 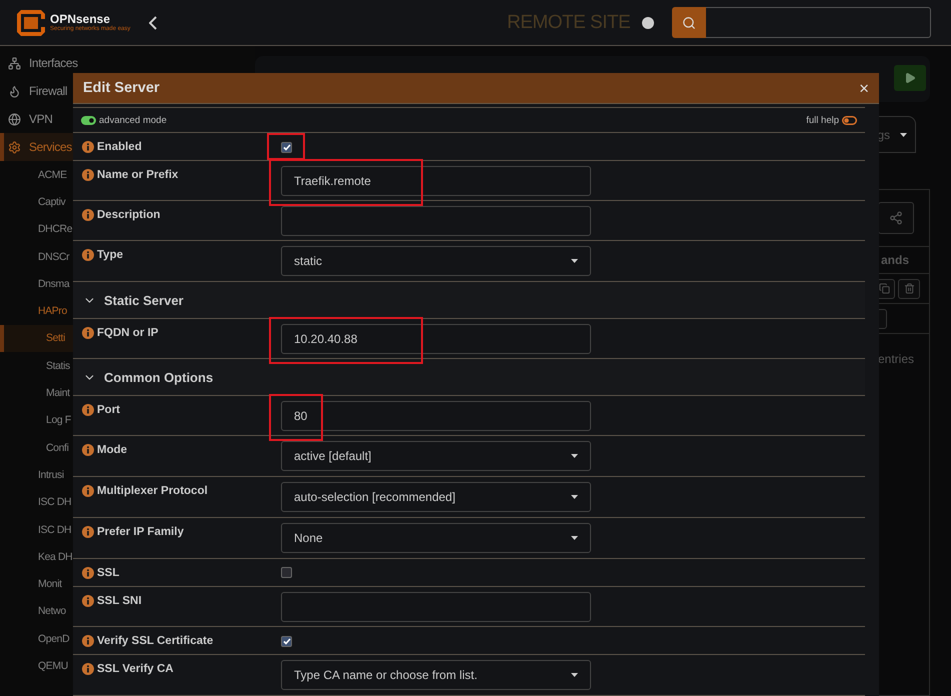 I want to click on field-label: SSL, so click(x=108, y=573).